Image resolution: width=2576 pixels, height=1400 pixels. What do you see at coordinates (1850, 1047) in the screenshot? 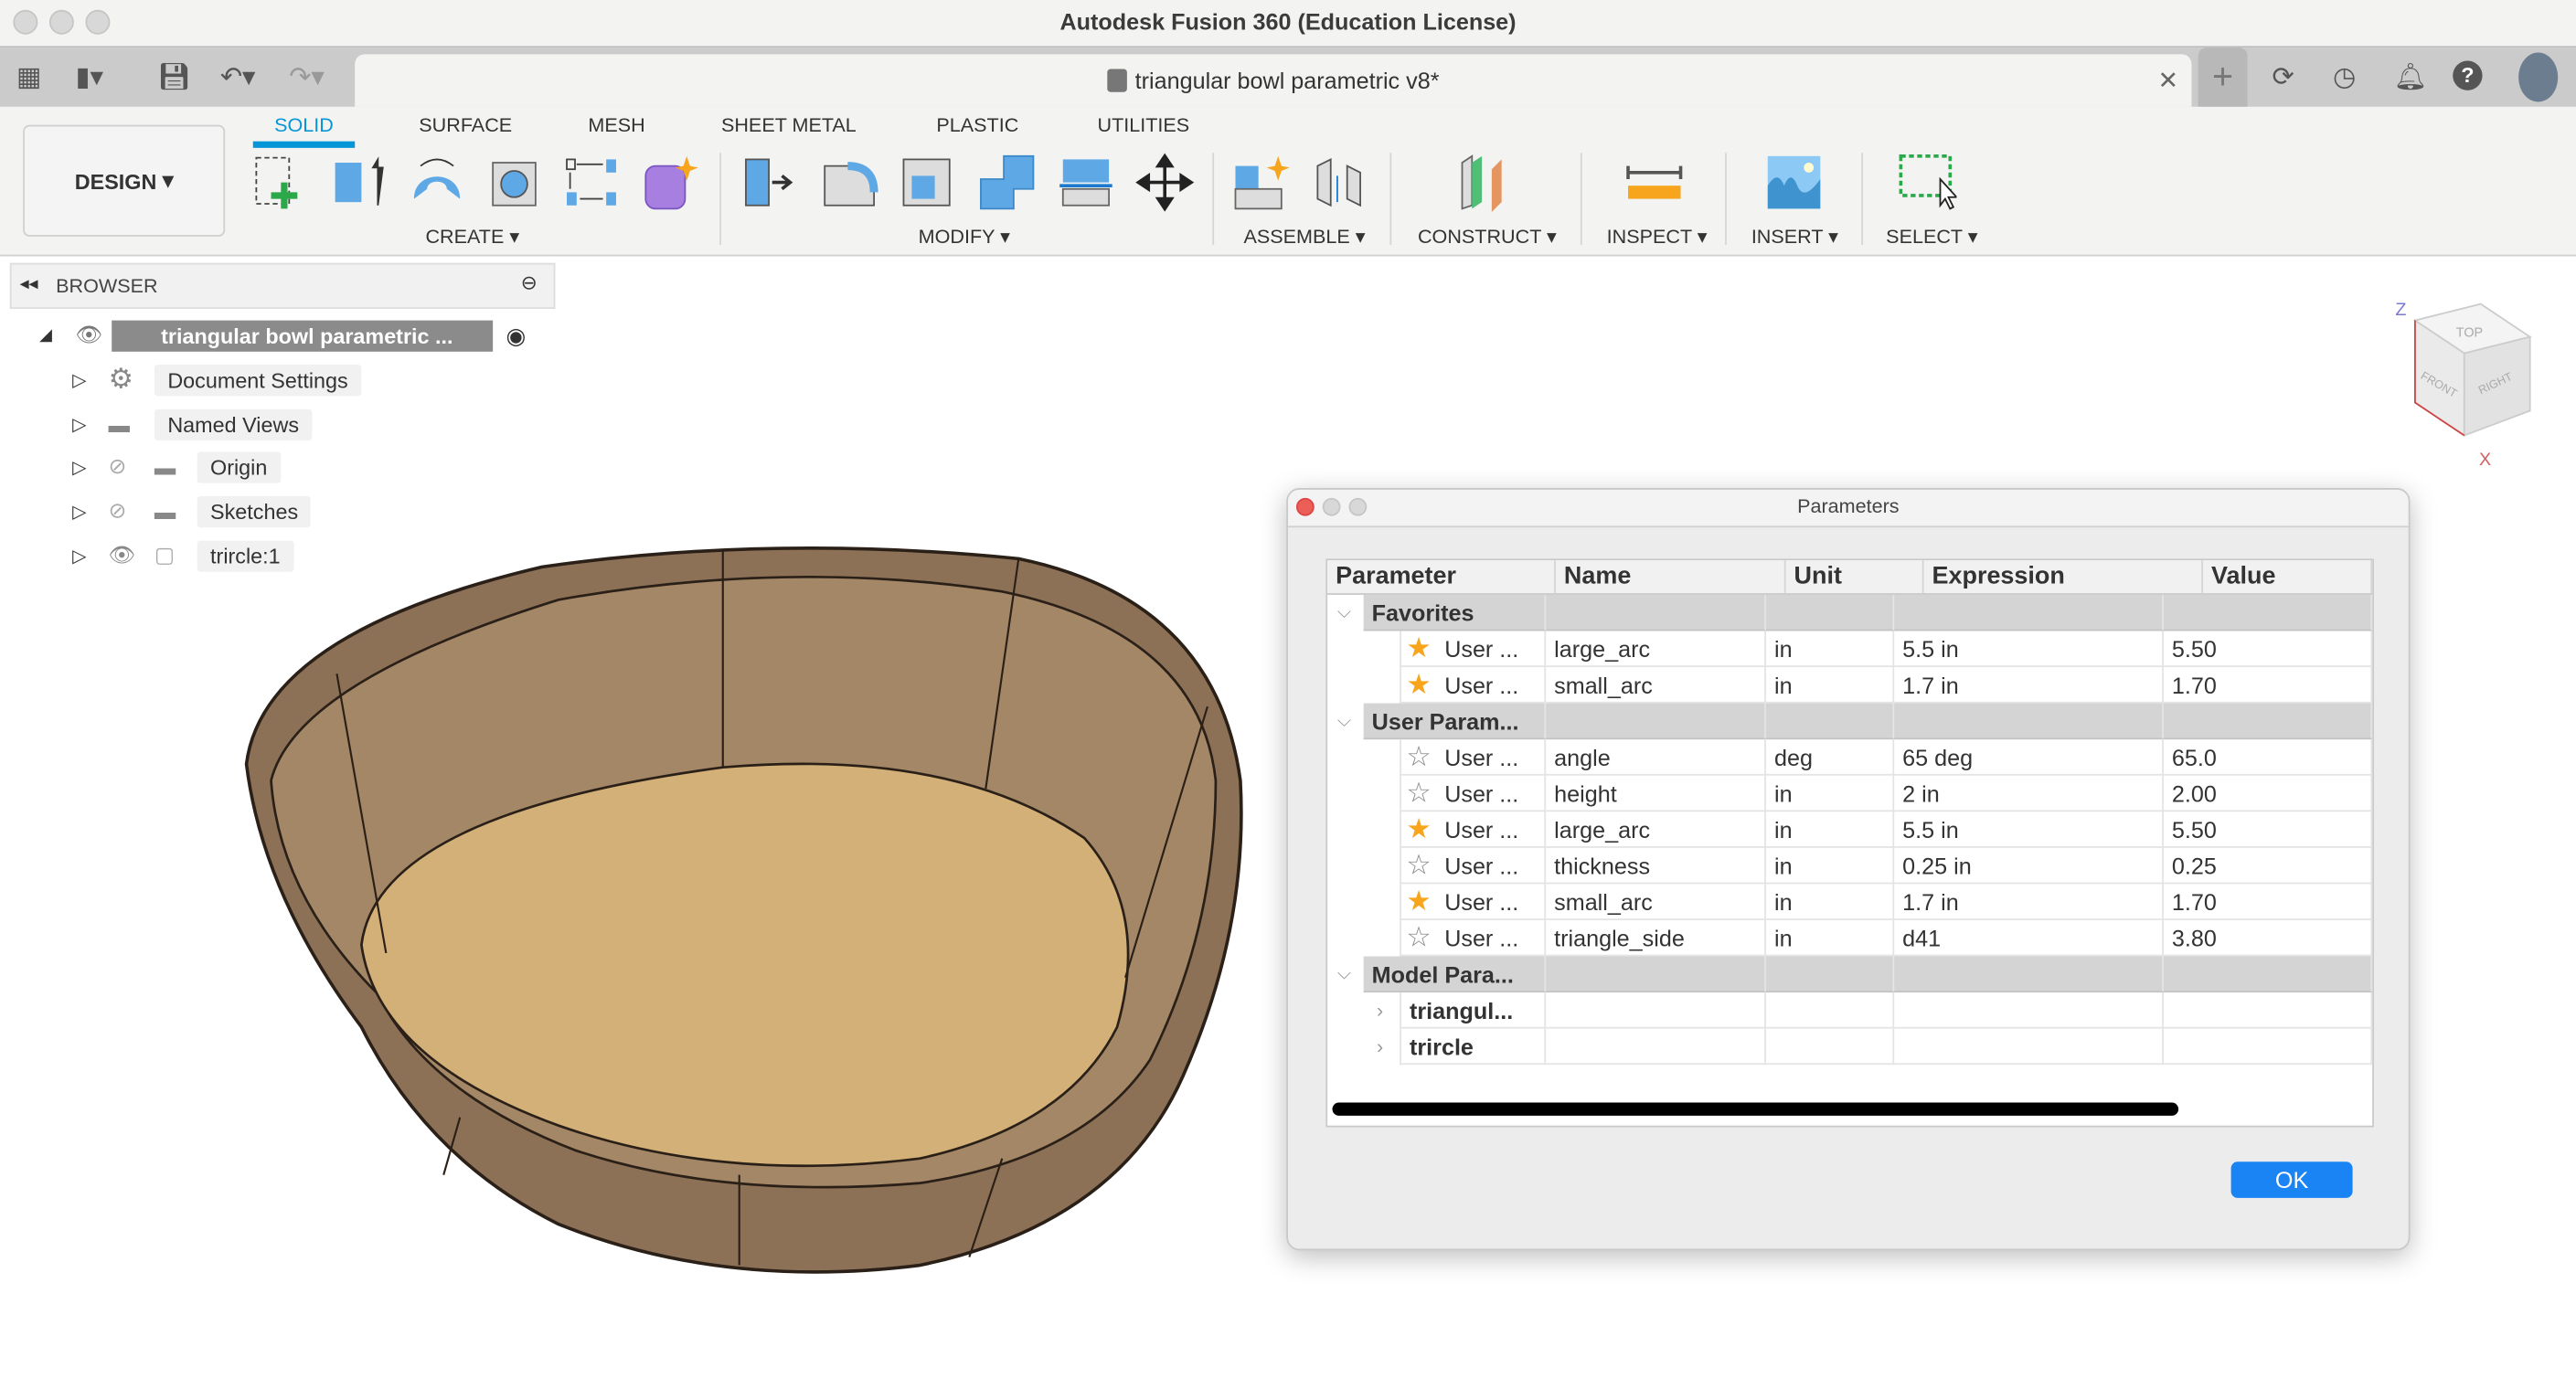
I see `table-row: › trircle` at bounding box center [1850, 1047].